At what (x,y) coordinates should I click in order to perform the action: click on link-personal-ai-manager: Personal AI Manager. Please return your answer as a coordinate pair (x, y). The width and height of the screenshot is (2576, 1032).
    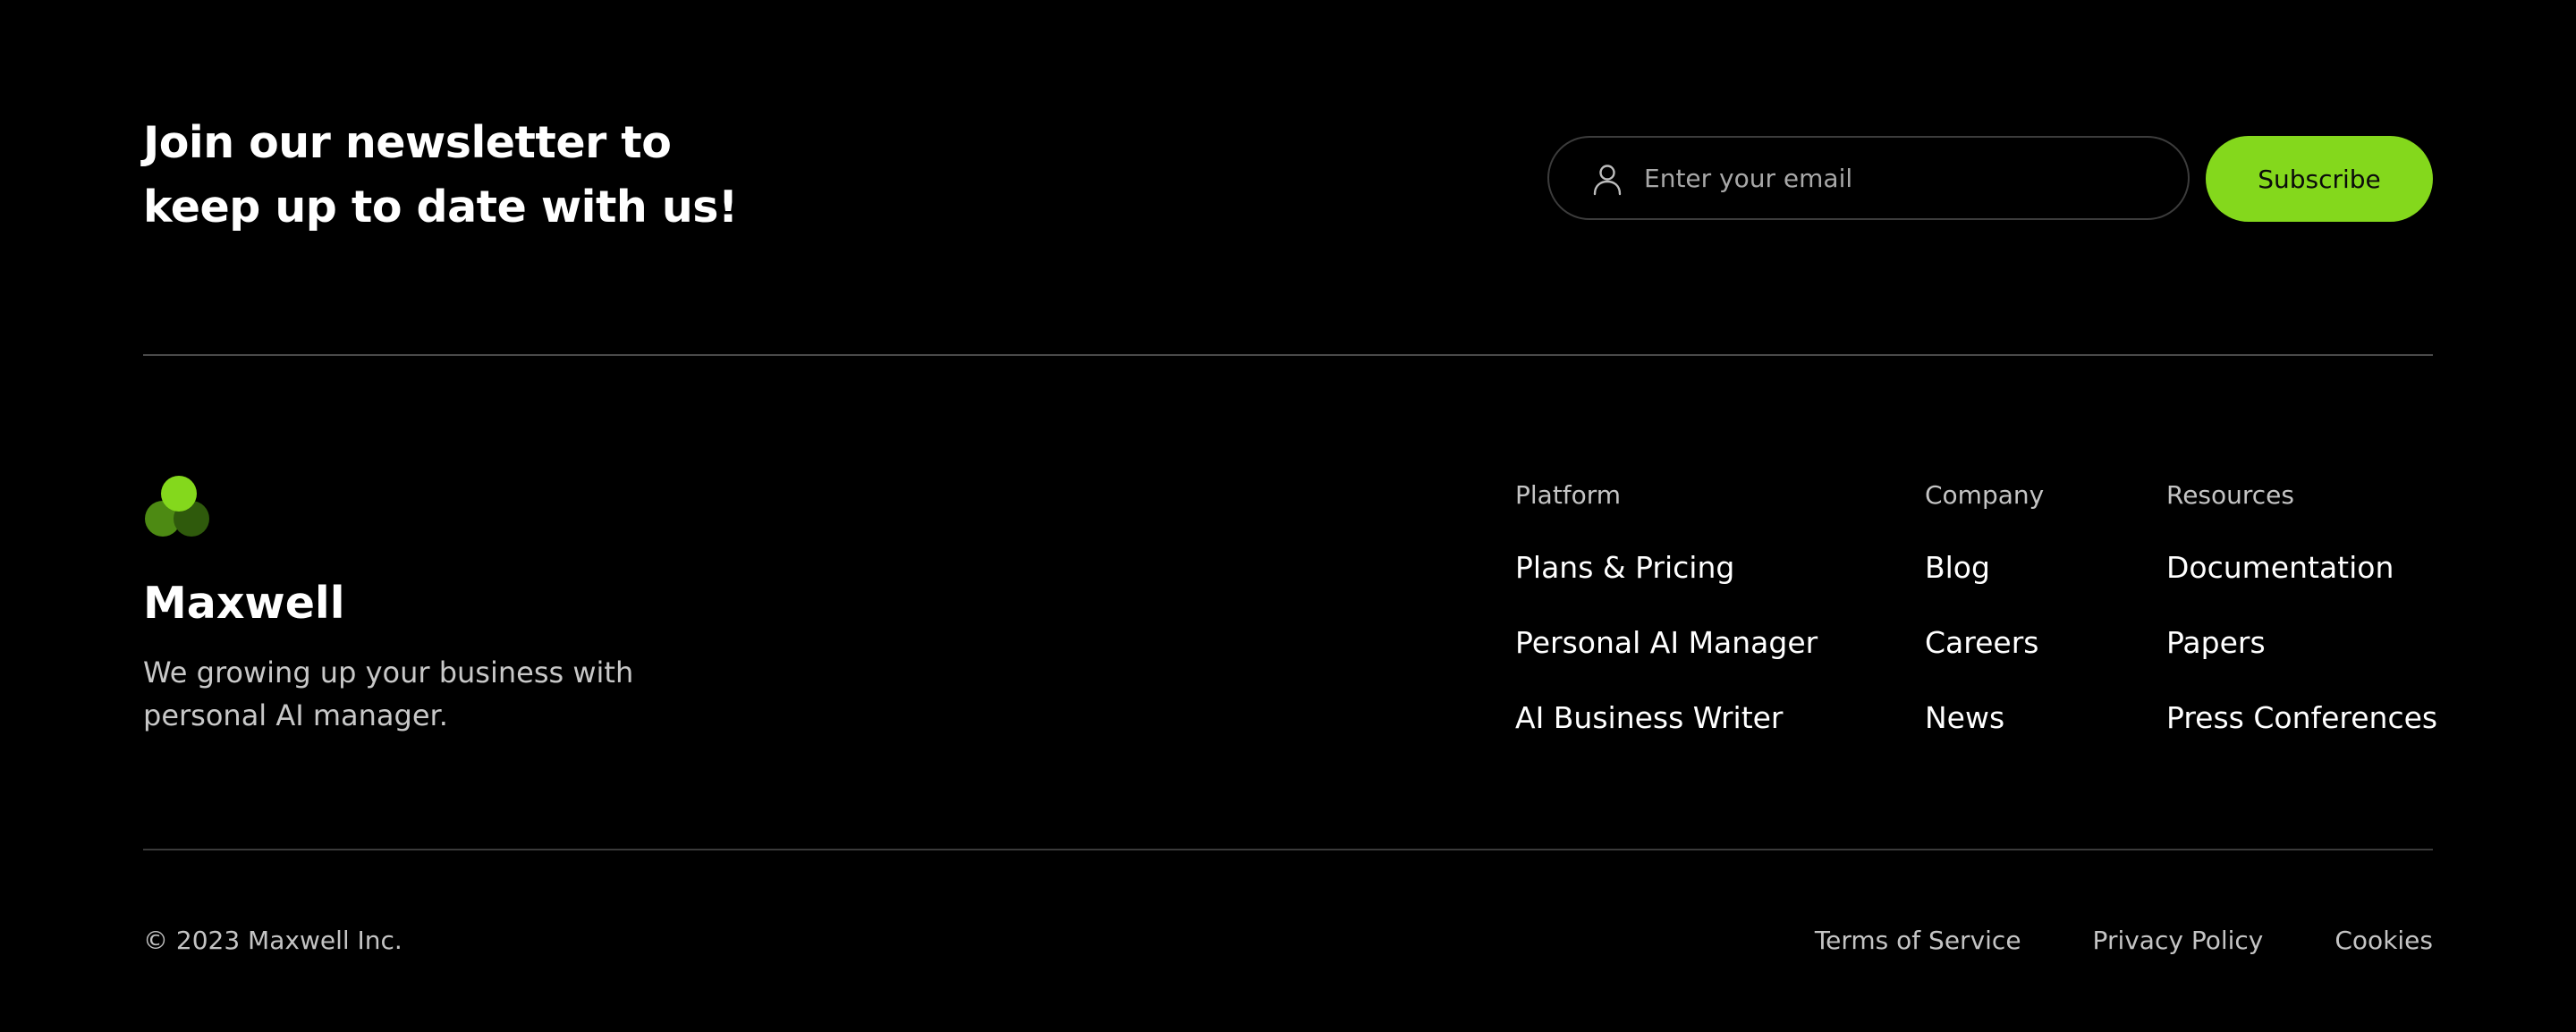
    Looking at the image, I should click on (1666, 643).